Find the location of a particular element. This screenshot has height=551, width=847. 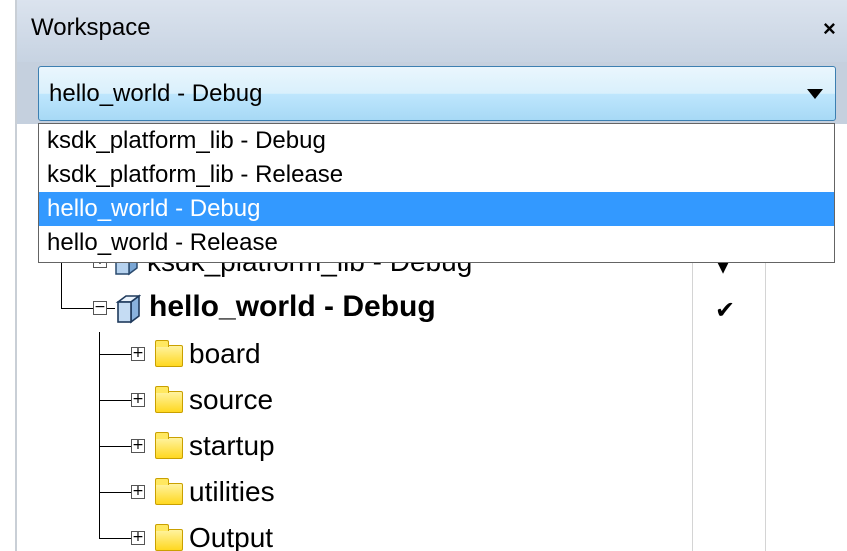

close-button: × is located at coordinates (829, 29).